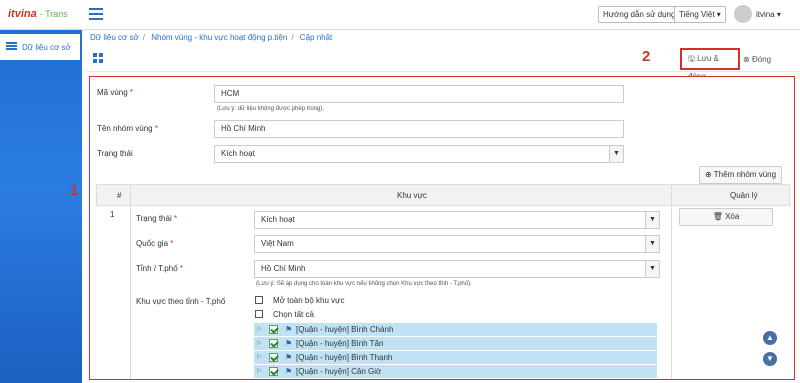 The height and width of the screenshot is (383, 800). I want to click on breadcrumb-item: Cập nhật, so click(316, 37).